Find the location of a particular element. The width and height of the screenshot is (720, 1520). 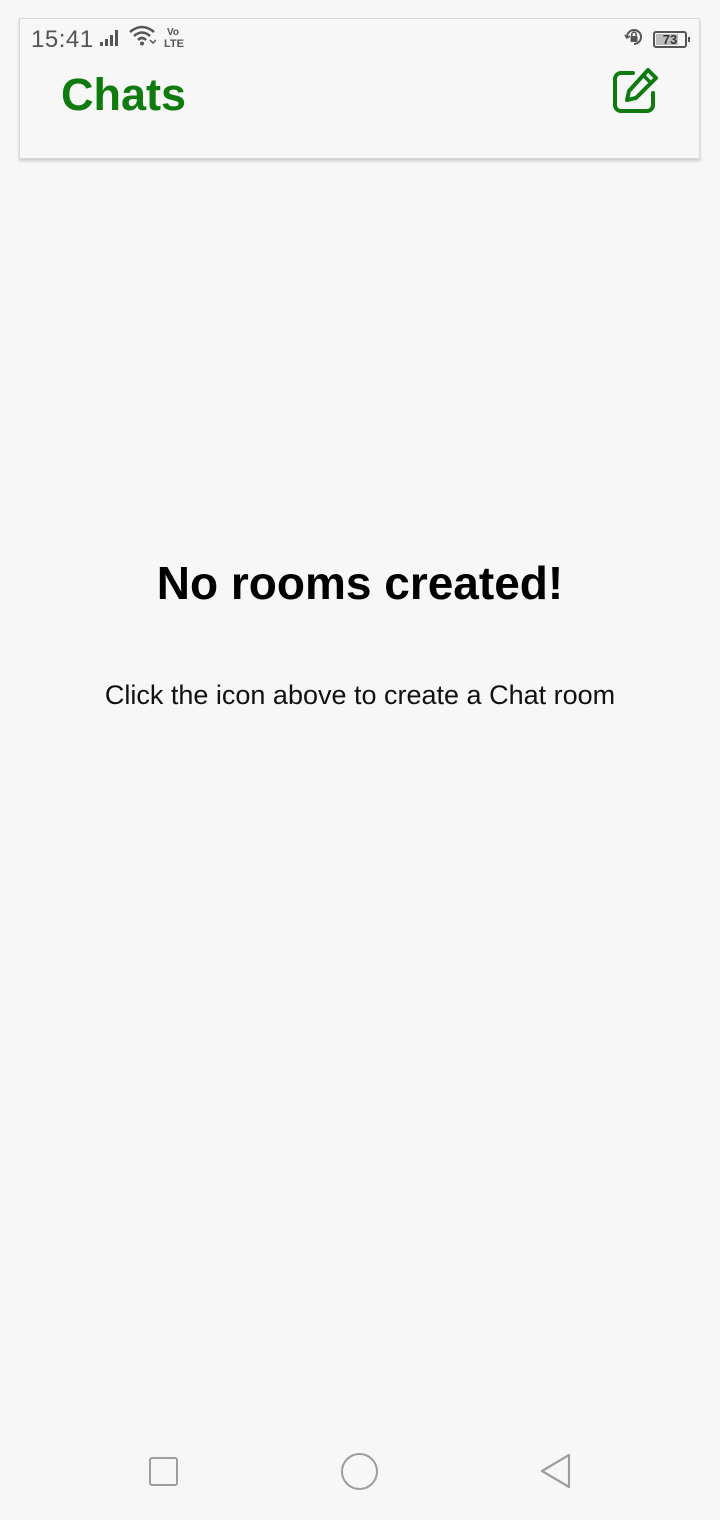

page-title: Chats is located at coordinates (124, 94).